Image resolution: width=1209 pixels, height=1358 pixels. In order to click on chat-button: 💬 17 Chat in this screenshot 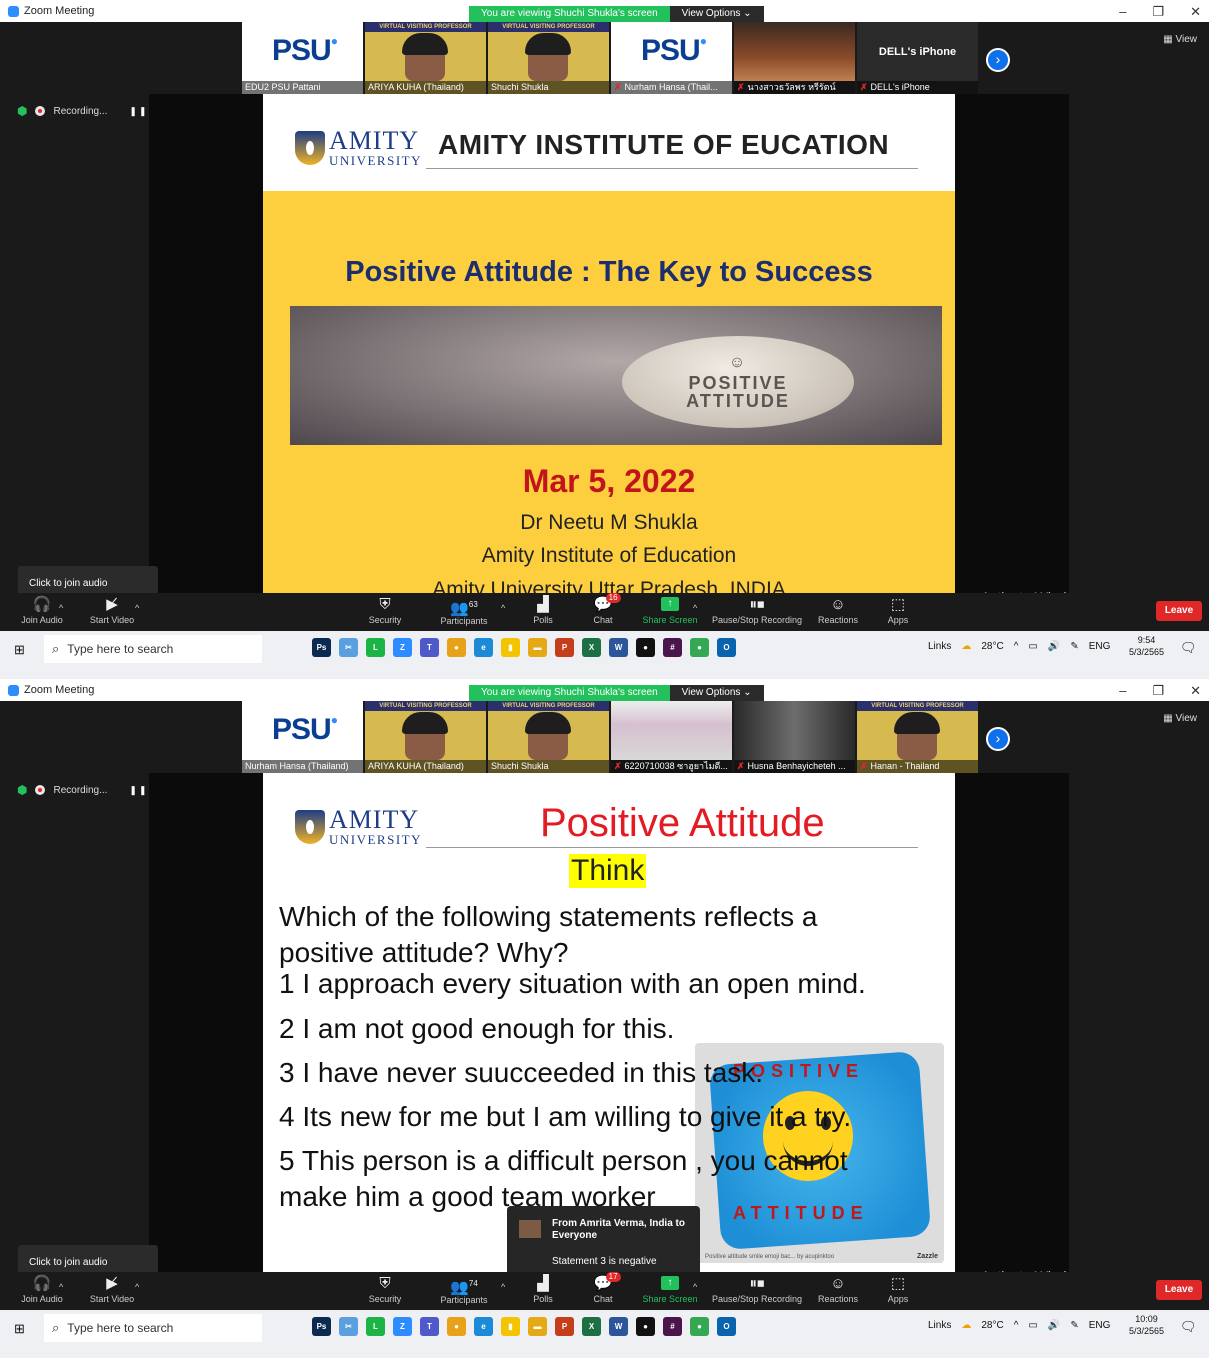, I will do `click(603, 1288)`.